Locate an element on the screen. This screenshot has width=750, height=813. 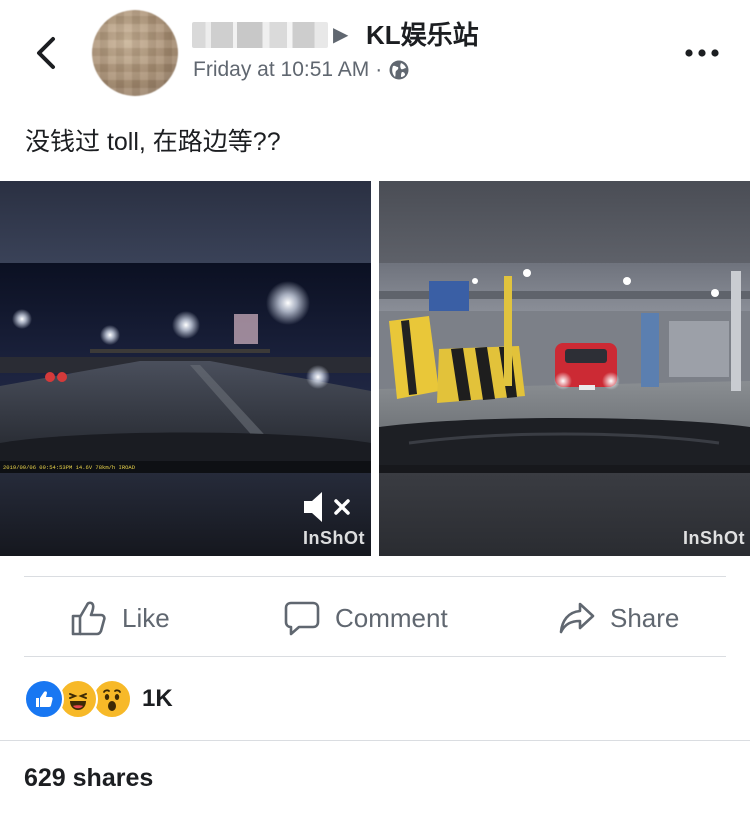
share-count: 629 shares is located at coordinates (88, 778).